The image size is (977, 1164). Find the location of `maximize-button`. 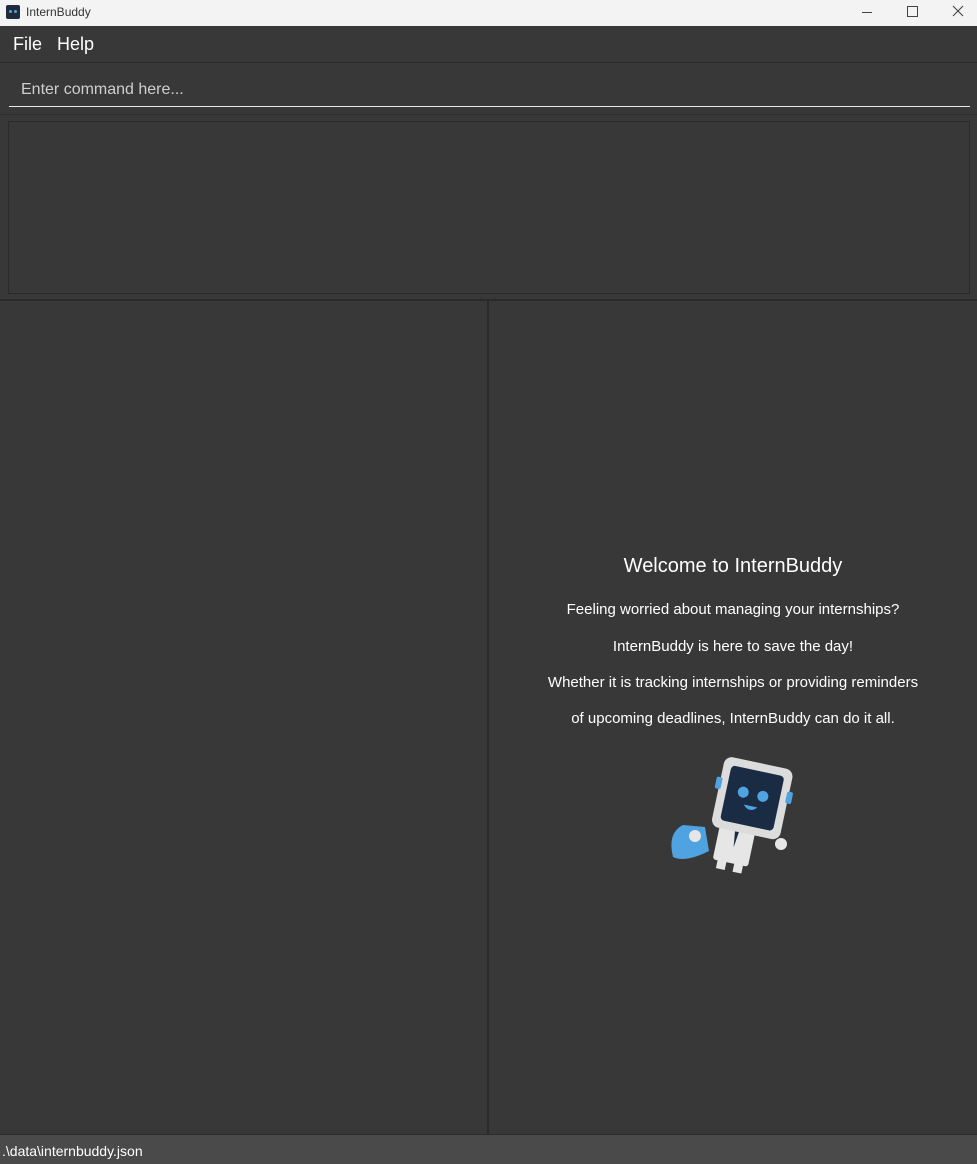

maximize-button is located at coordinates (912, 13).